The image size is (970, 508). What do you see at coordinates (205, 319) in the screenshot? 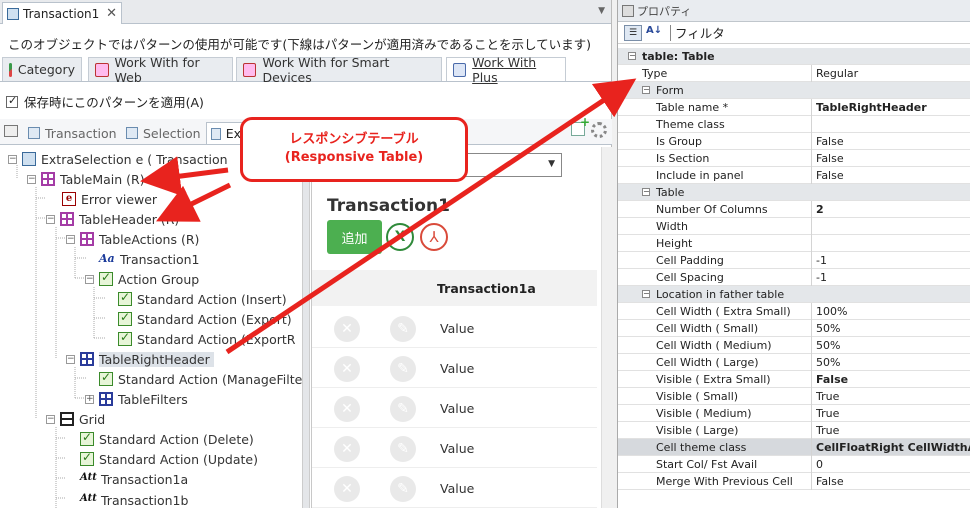
I see `tree-item-action-export: Standard Action (Export)` at bounding box center [205, 319].